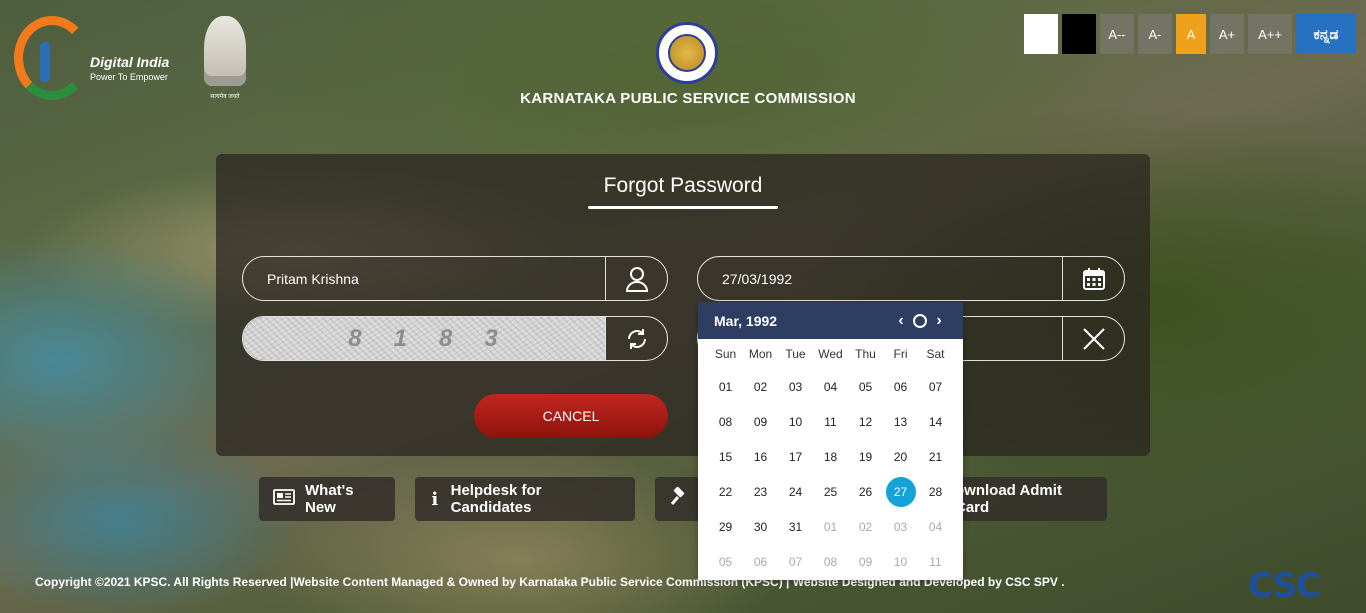 This screenshot has width=1366, height=613. I want to click on weekday-label: Sun, so click(725, 354).